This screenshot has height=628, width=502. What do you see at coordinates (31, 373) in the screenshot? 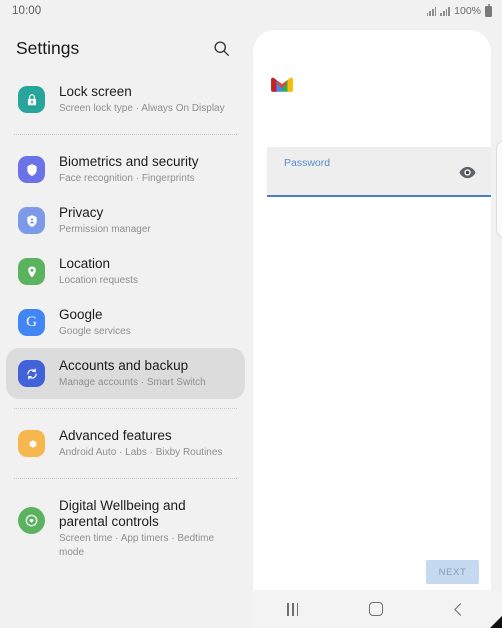
I see `sync-icon` at bounding box center [31, 373].